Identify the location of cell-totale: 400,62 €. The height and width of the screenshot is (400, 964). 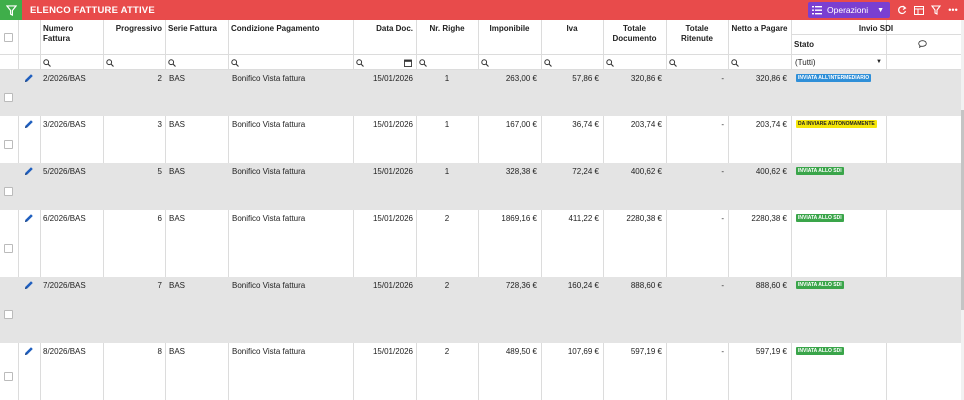
(646, 171).